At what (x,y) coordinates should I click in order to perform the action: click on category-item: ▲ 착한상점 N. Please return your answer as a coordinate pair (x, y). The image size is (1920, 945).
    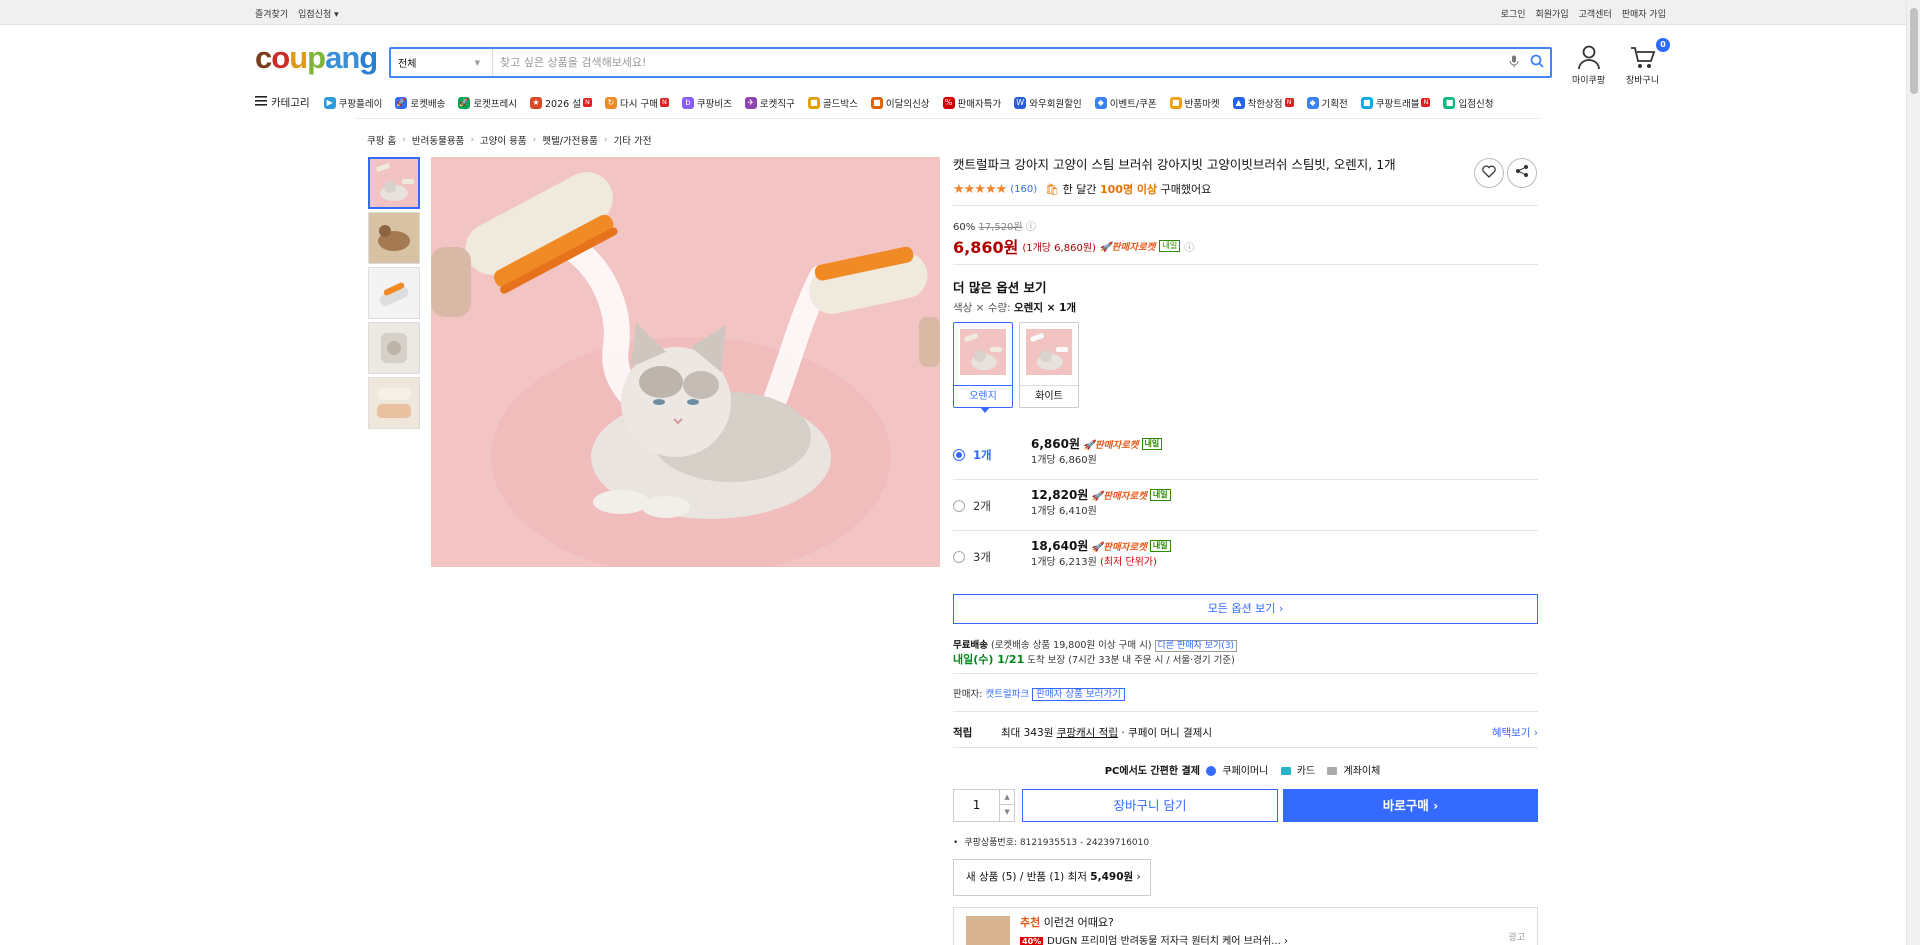
    Looking at the image, I should click on (1263, 103).